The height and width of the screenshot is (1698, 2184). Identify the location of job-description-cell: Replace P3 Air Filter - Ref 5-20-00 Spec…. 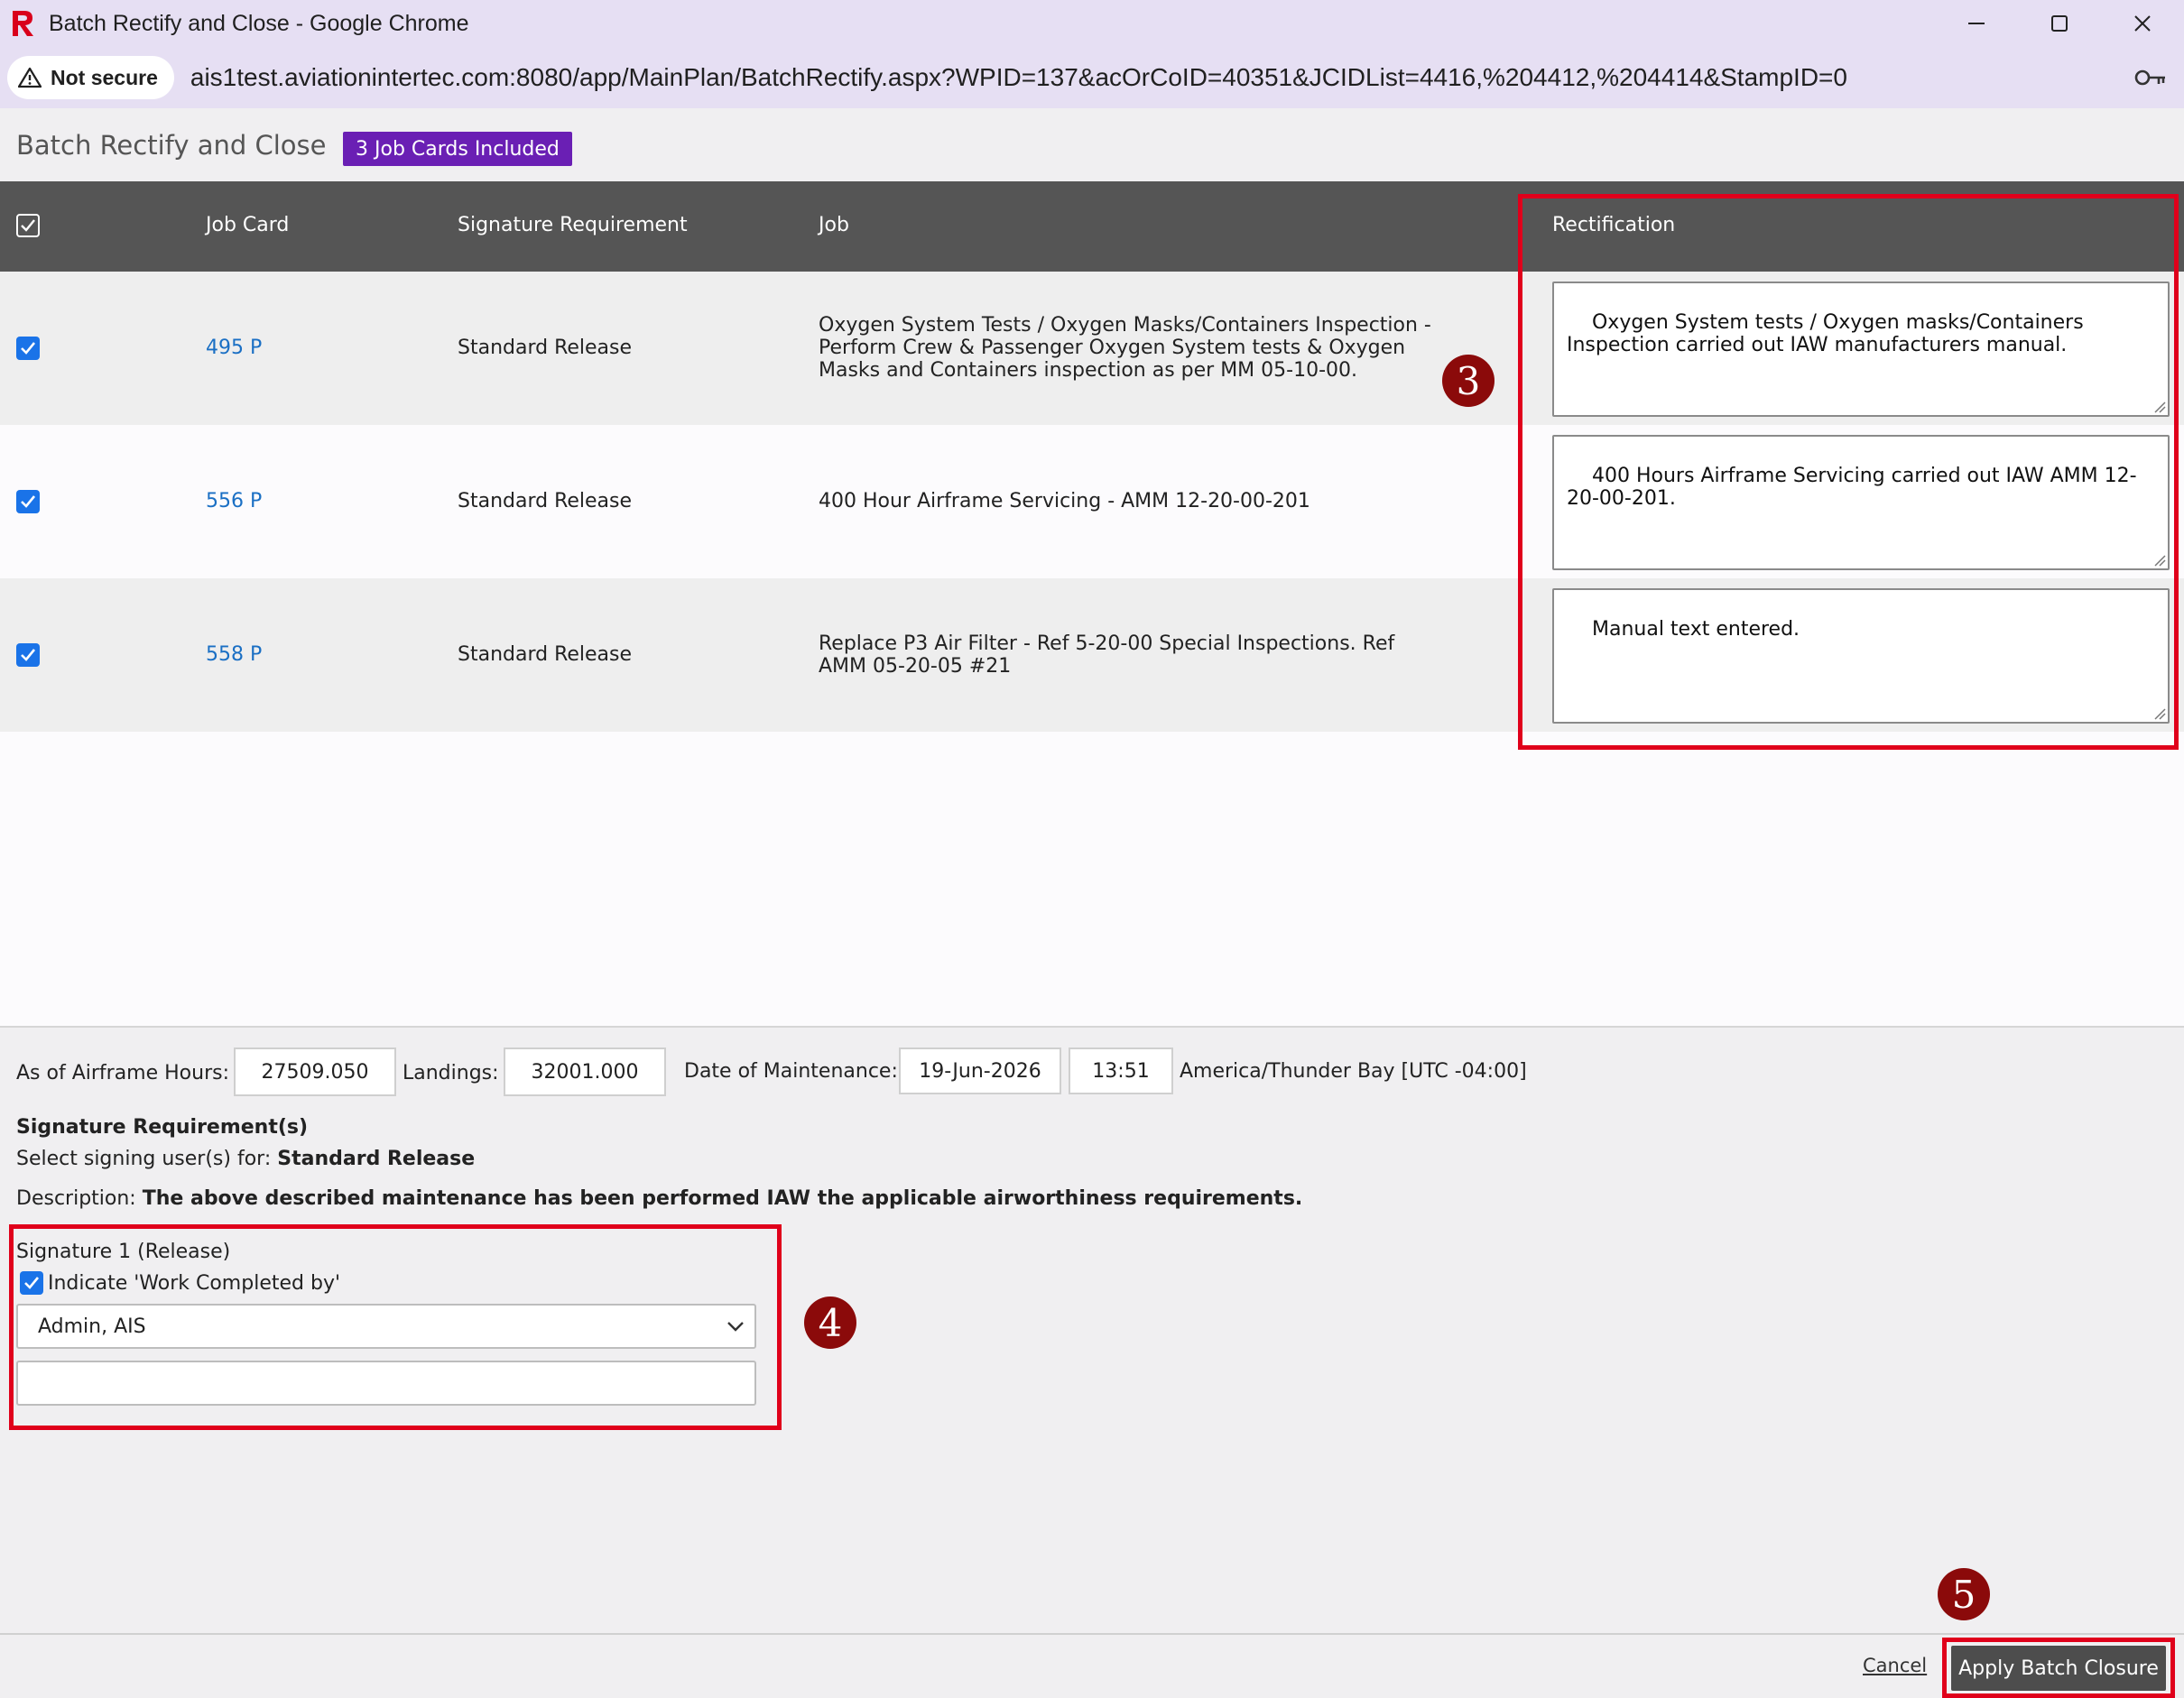
(1107, 655).